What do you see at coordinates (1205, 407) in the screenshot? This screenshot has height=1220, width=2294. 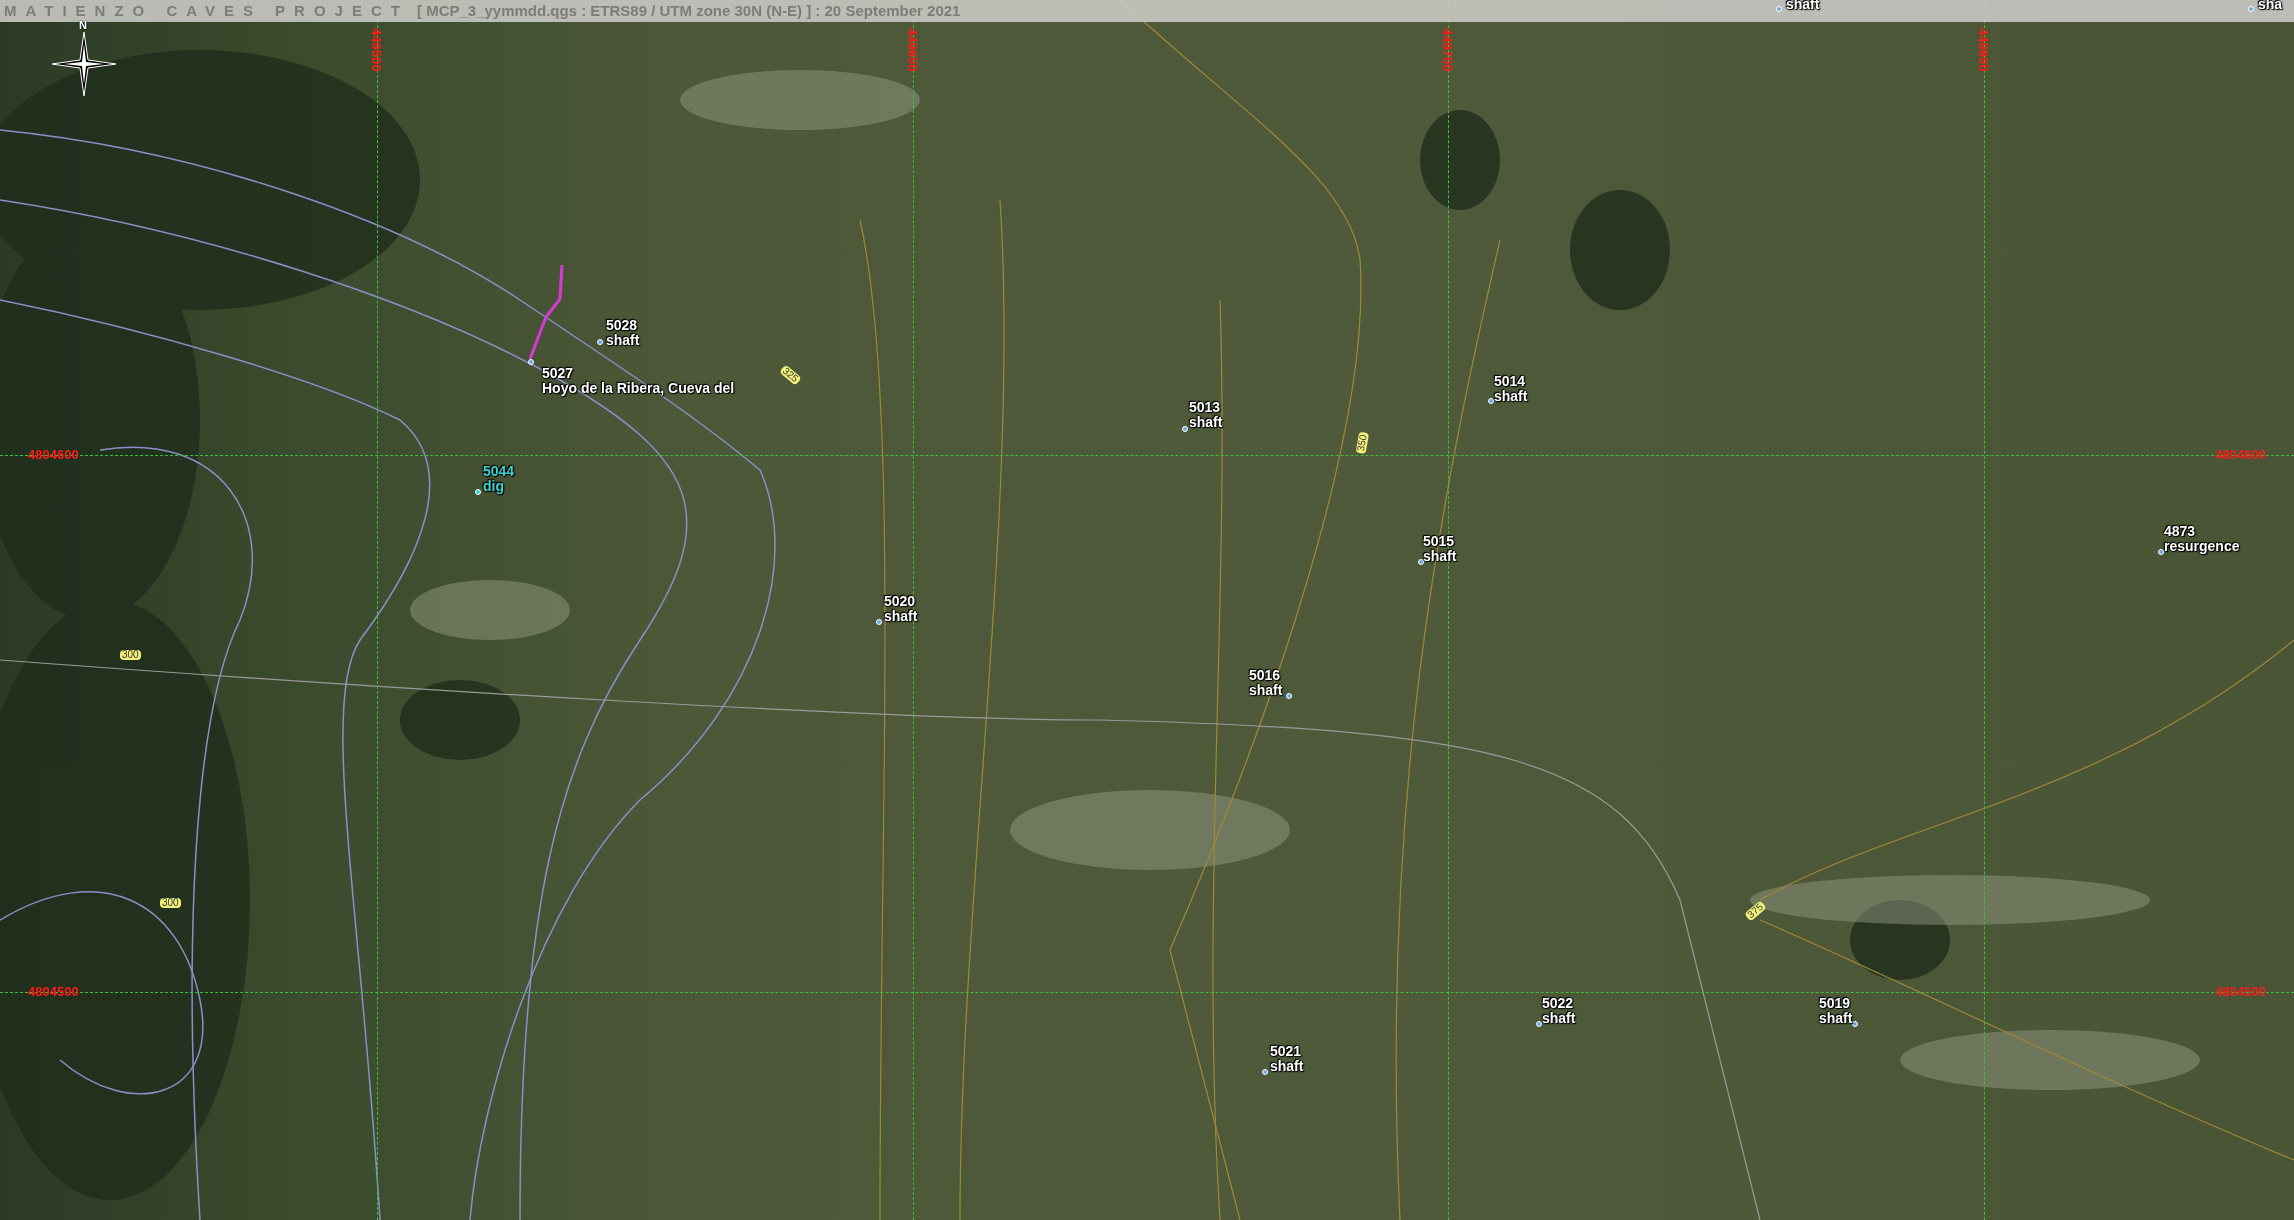 I see `site-number: 5013` at bounding box center [1205, 407].